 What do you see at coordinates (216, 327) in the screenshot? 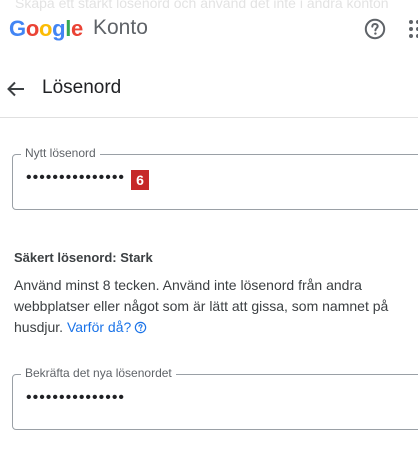
I see `password-hint-line-3: husdjur. Varför då?` at bounding box center [216, 327].